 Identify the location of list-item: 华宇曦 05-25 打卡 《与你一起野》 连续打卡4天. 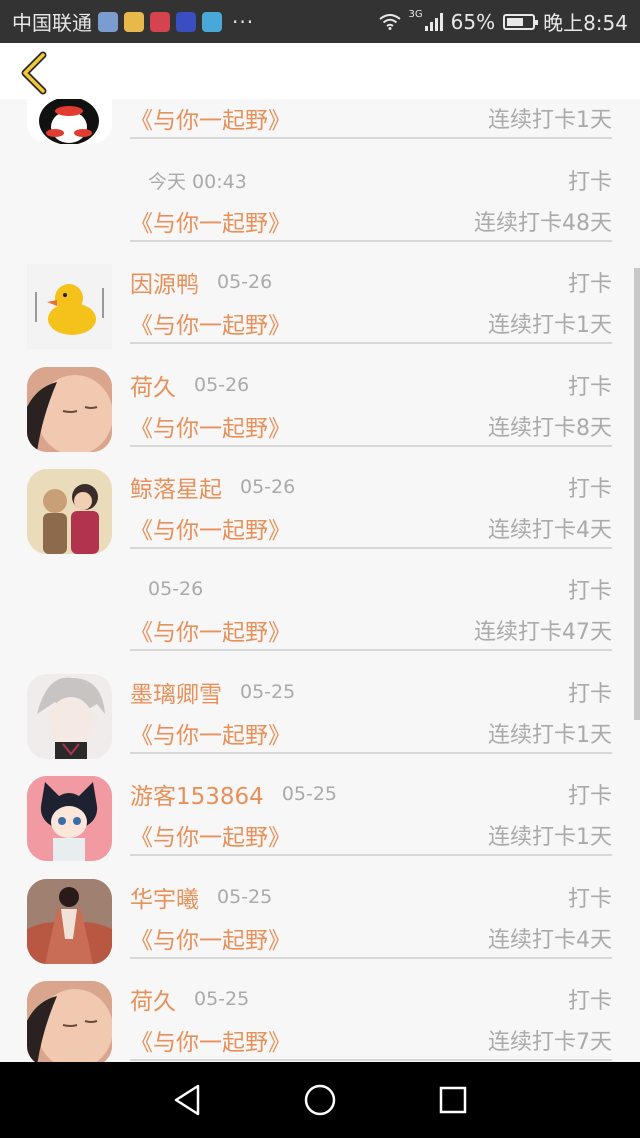
(320, 912).